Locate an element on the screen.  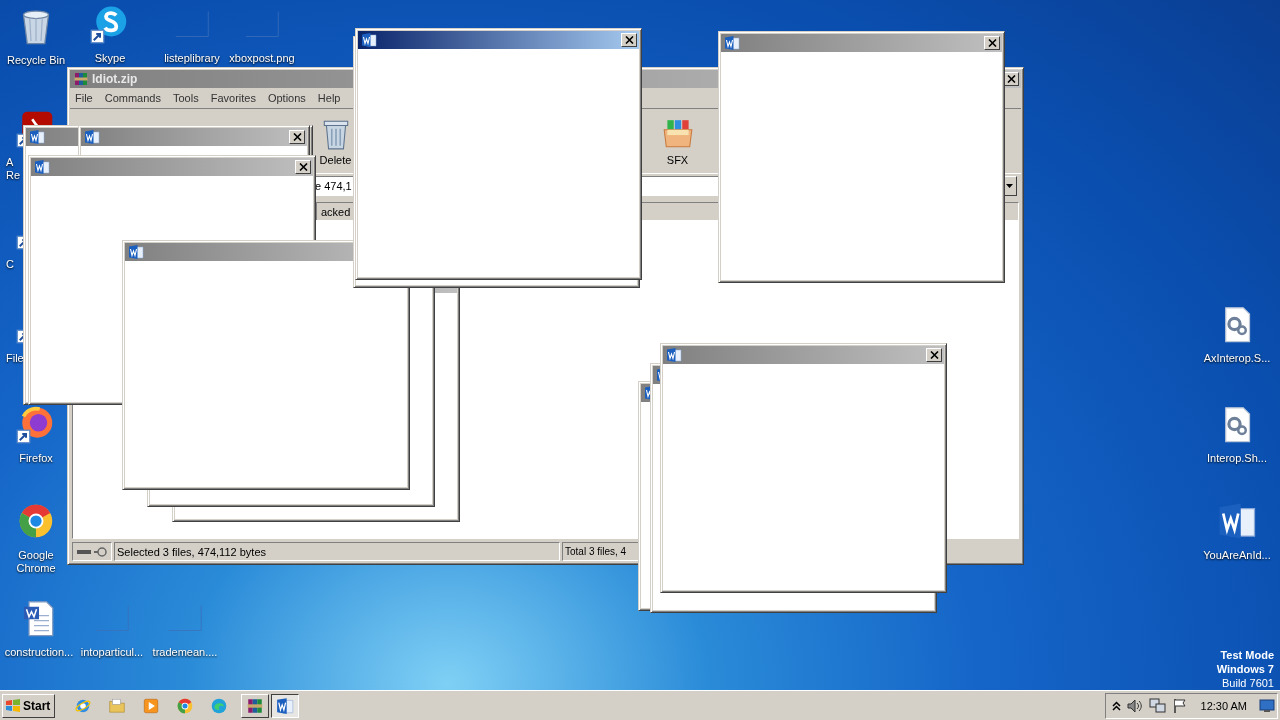
system-watermark-text: Build 7601 is located at coordinates (1248, 683).